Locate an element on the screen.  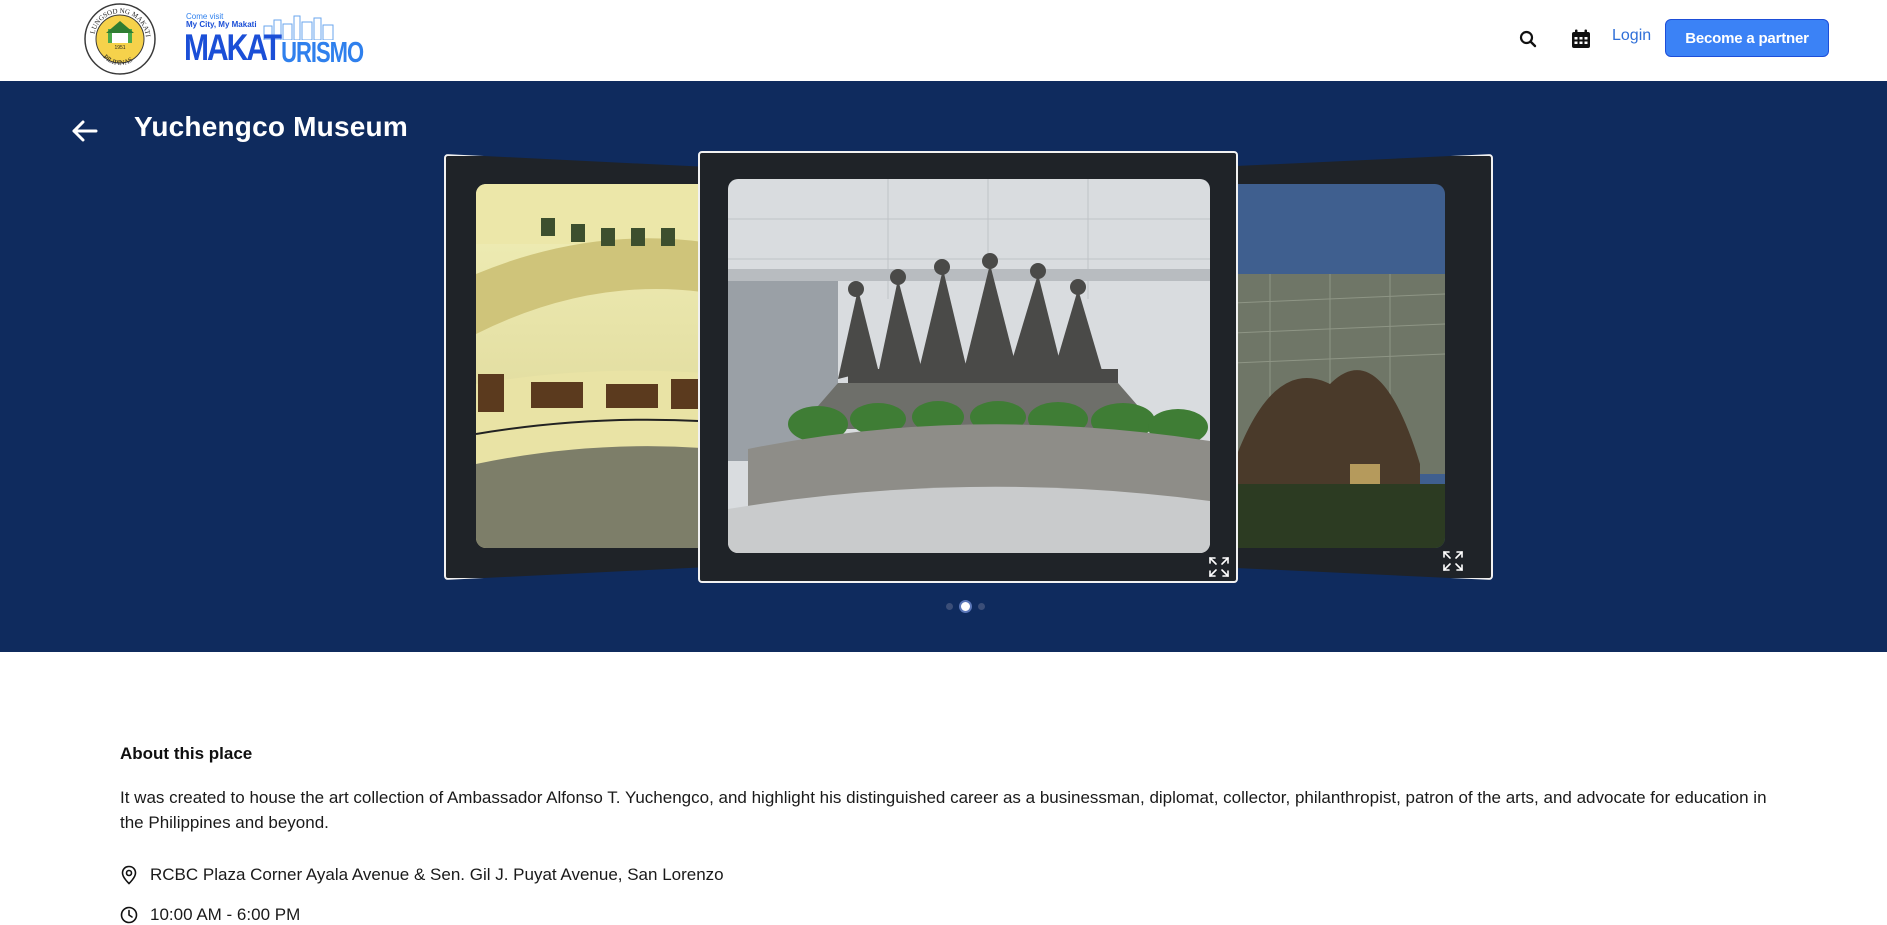
gallery-pagination is located at coordinates (965, 606).